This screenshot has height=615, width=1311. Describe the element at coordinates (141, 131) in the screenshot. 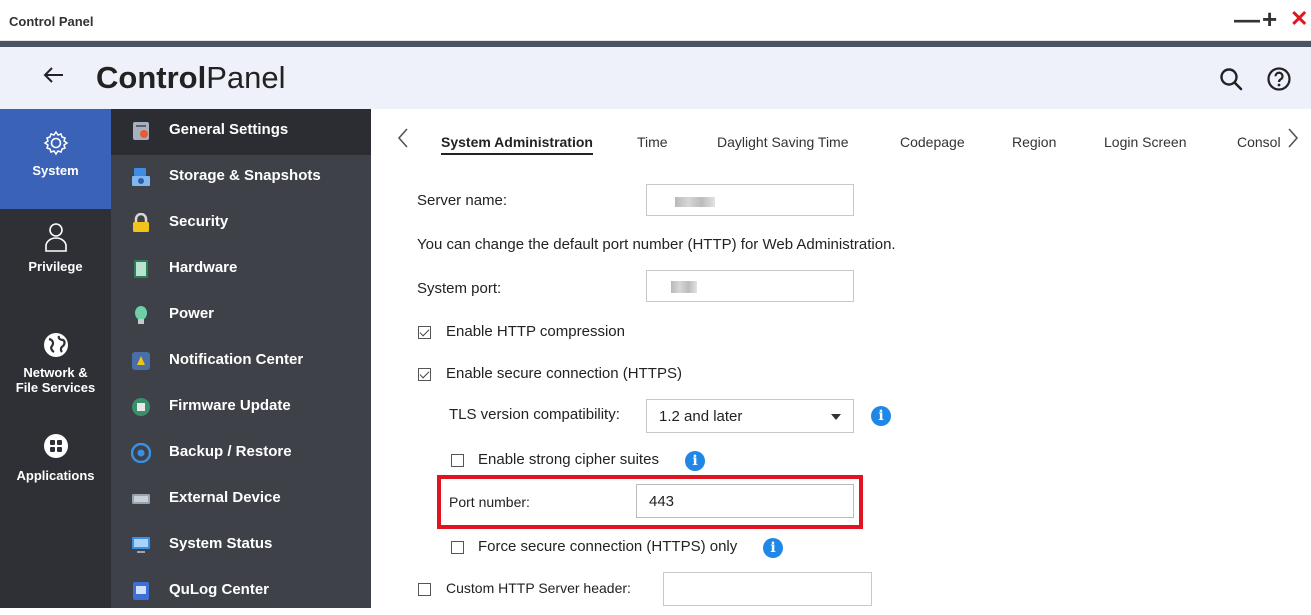

I see `settings-icon` at that location.